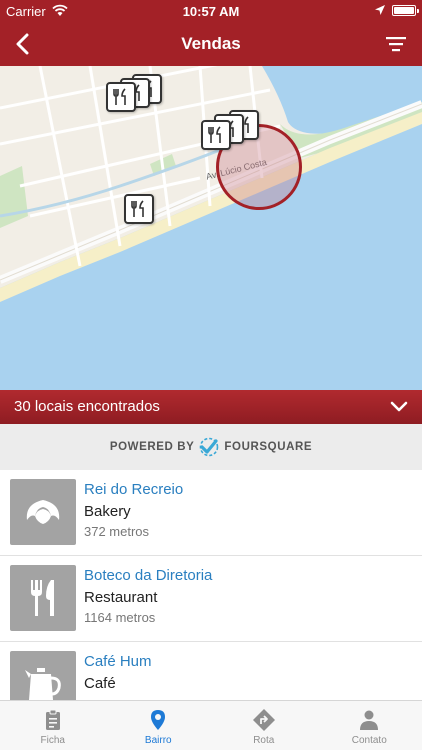 The width and height of the screenshot is (422, 750). I want to click on venue-distance: 1164 metros, so click(120, 617).